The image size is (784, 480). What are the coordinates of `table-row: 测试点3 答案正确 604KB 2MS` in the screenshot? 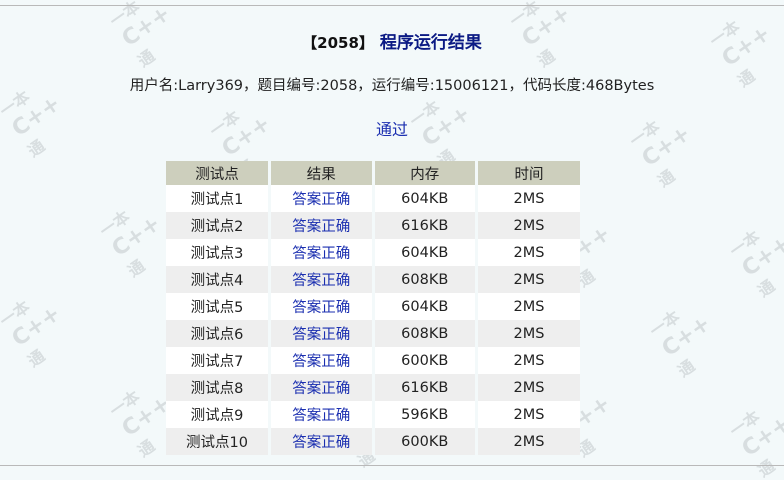 It's located at (373, 252).